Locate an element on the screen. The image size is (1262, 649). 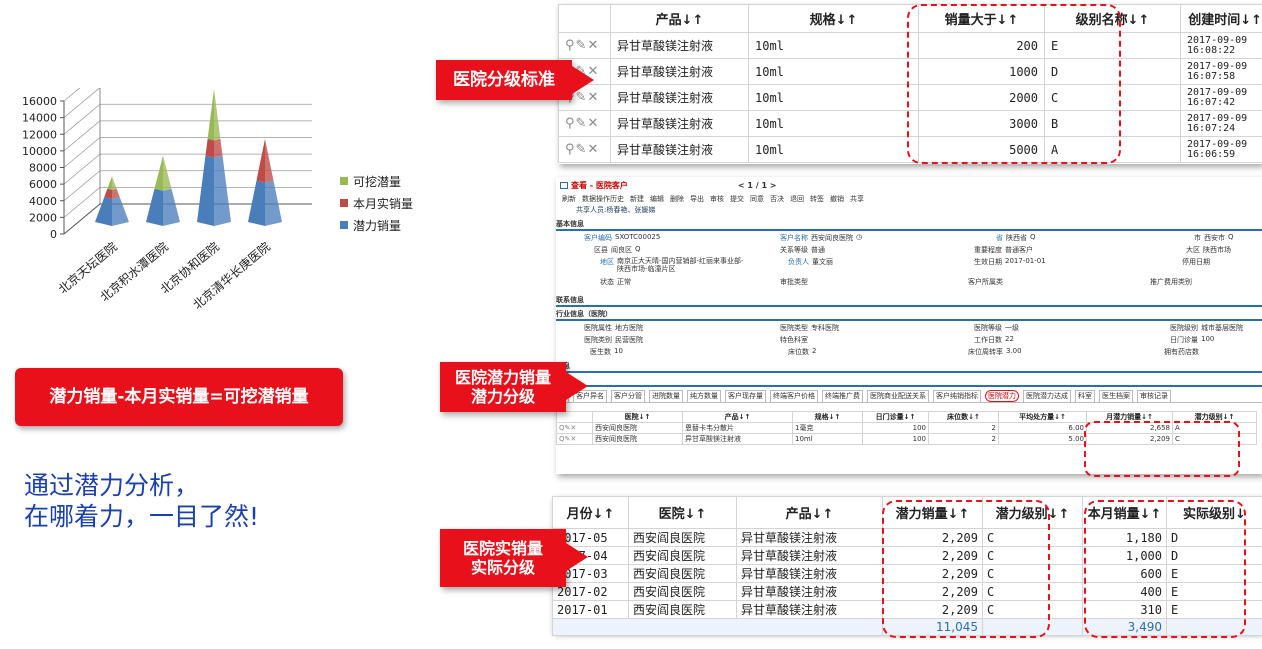
toolbar-button: 导出 is located at coordinates (697, 199).